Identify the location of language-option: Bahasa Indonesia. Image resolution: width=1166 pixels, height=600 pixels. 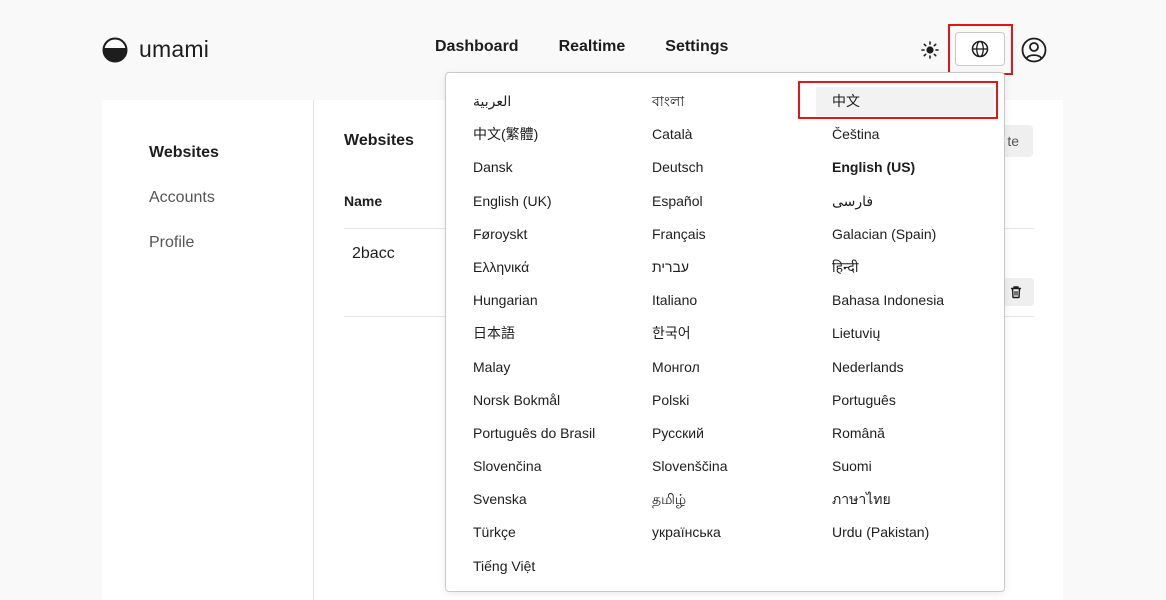
(888, 300).